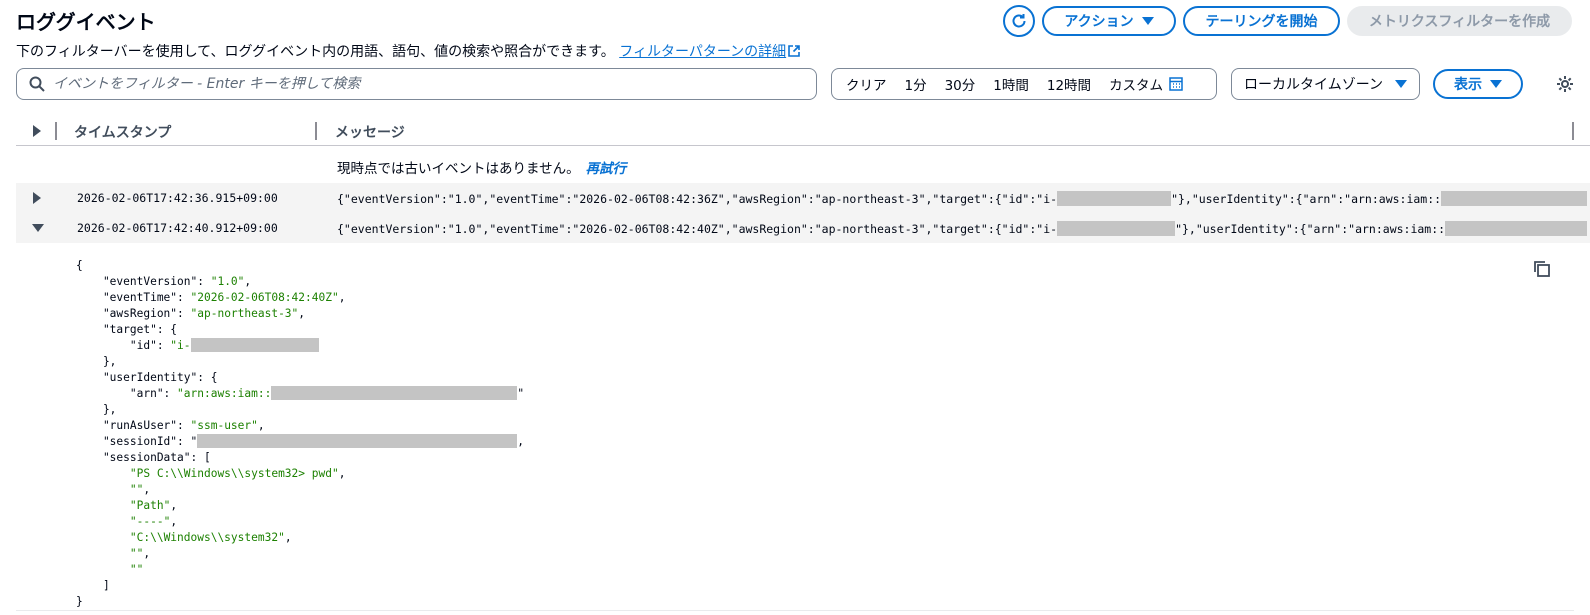 This screenshot has height=615, width=1590. What do you see at coordinates (224, 425) in the screenshot?
I see `json-value: "ssm-user"` at bounding box center [224, 425].